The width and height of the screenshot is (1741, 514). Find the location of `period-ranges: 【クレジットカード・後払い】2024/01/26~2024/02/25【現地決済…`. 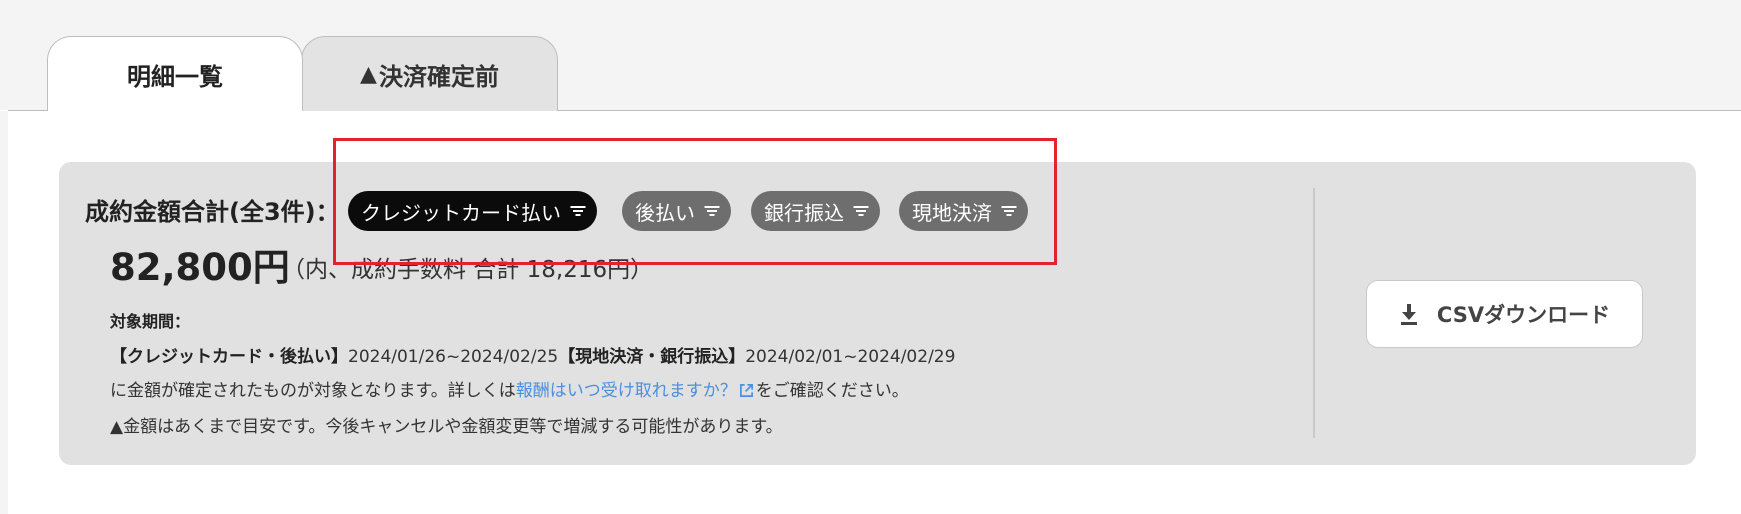

period-ranges: 【クレジットカード・後払い】2024/01/26~2024/02/25【現地決済… is located at coordinates (532, 354).